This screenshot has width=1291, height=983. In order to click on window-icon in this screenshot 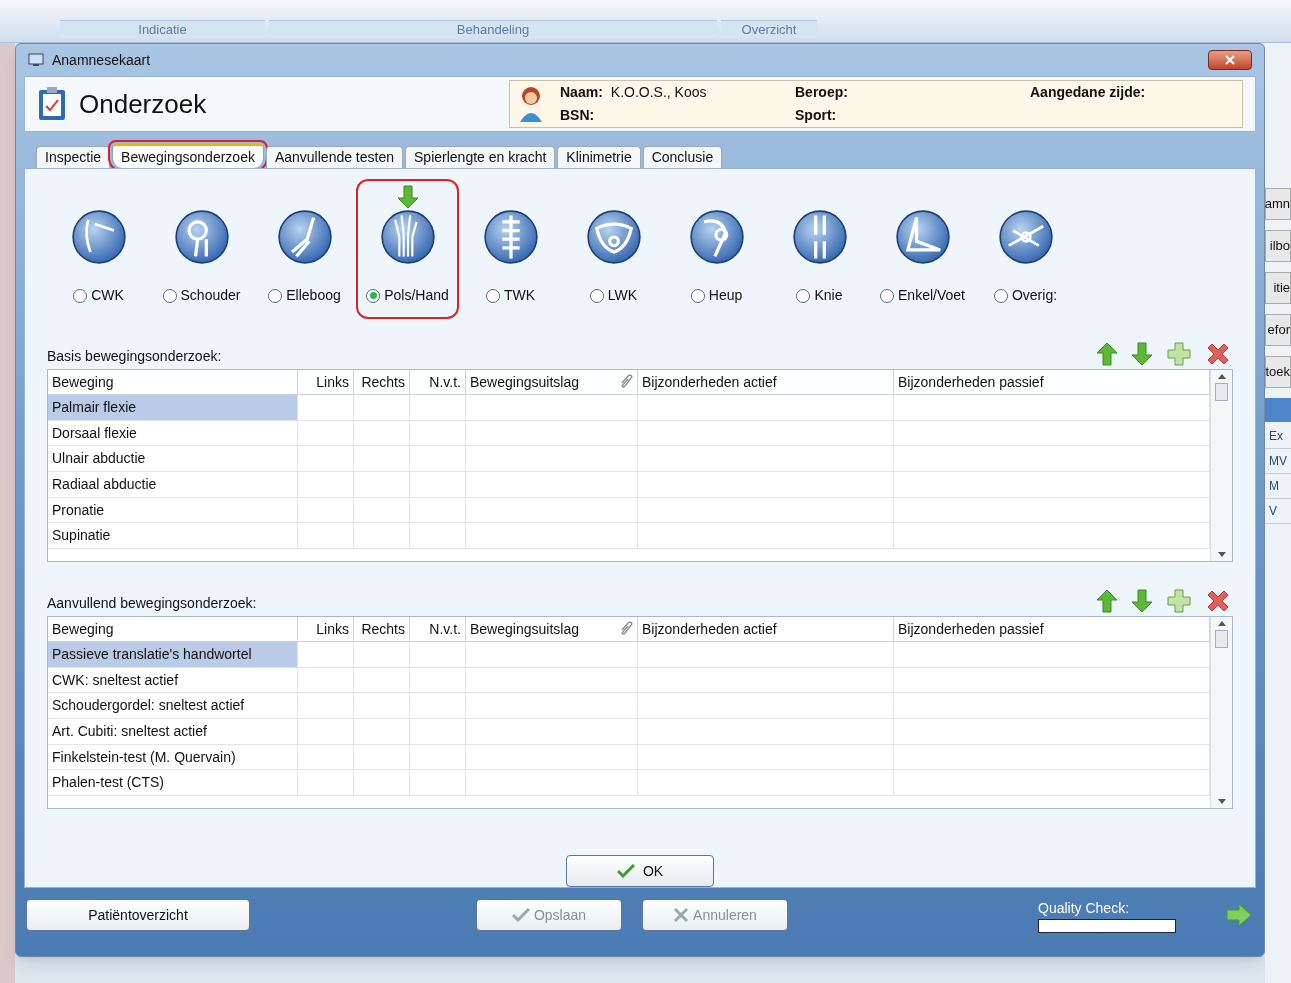, I will do `click(36, 60)`.